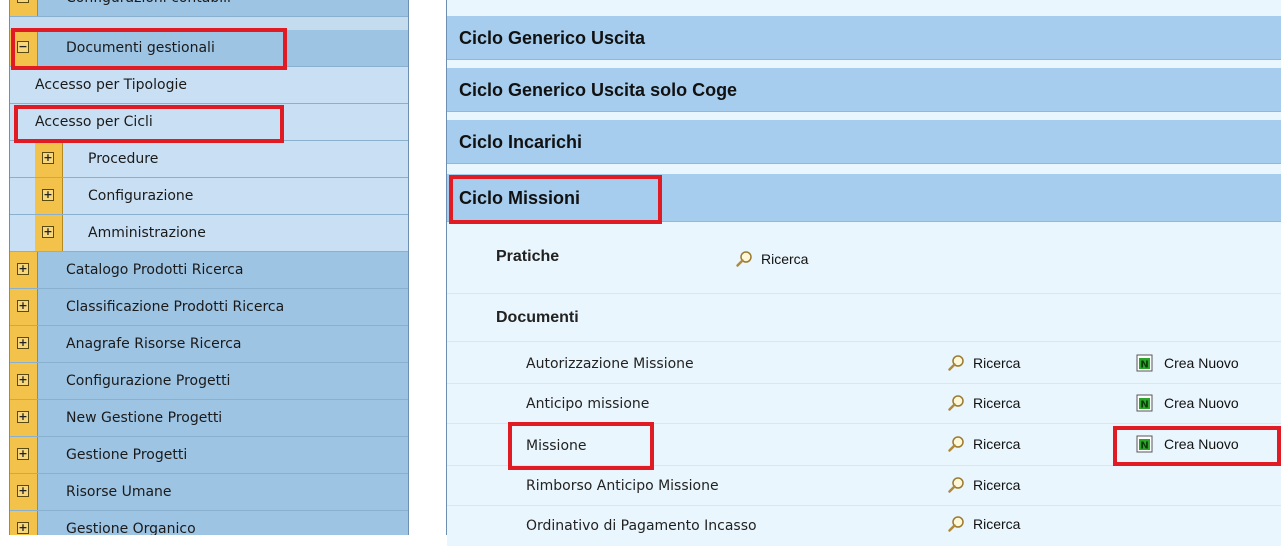 This screenshot has height=546, width=1281. I want to click on sidebar-item-risorse-umane: + Risorse Umane, so click(209, 492).